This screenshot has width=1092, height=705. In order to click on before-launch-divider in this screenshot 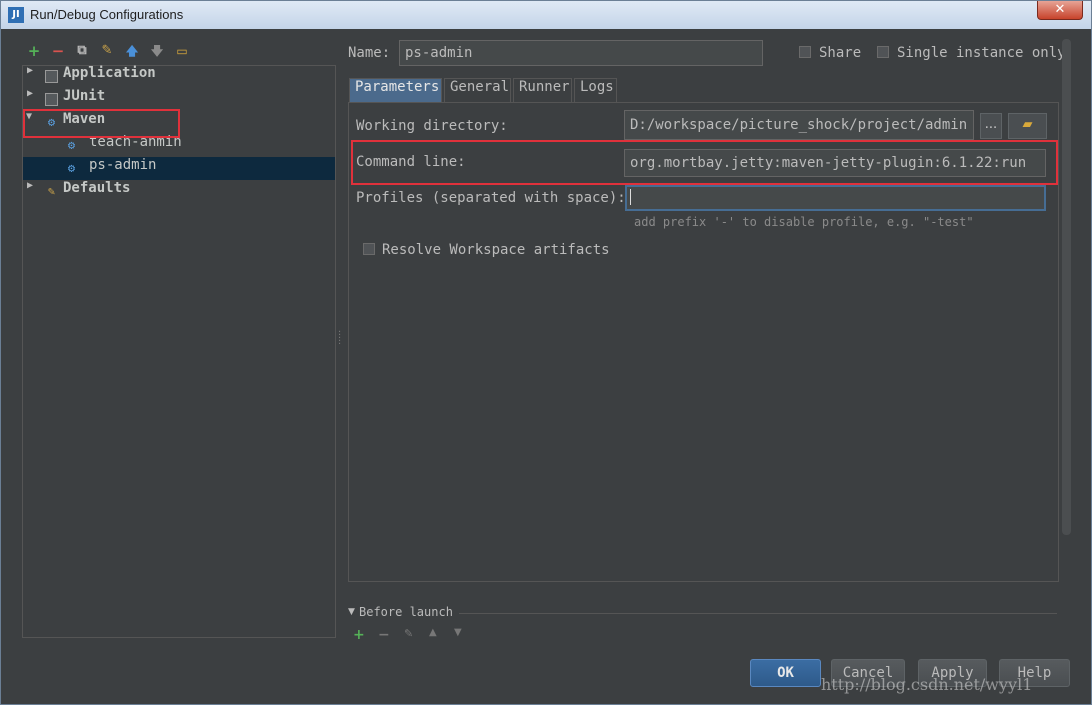, I will do `click(758, 613)`.